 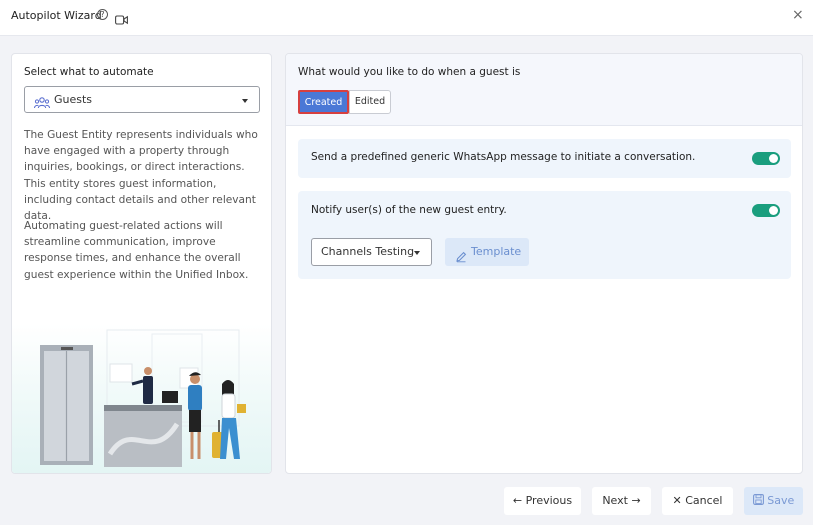 I want to click on template-button: Template, so click(x=487, y=252).